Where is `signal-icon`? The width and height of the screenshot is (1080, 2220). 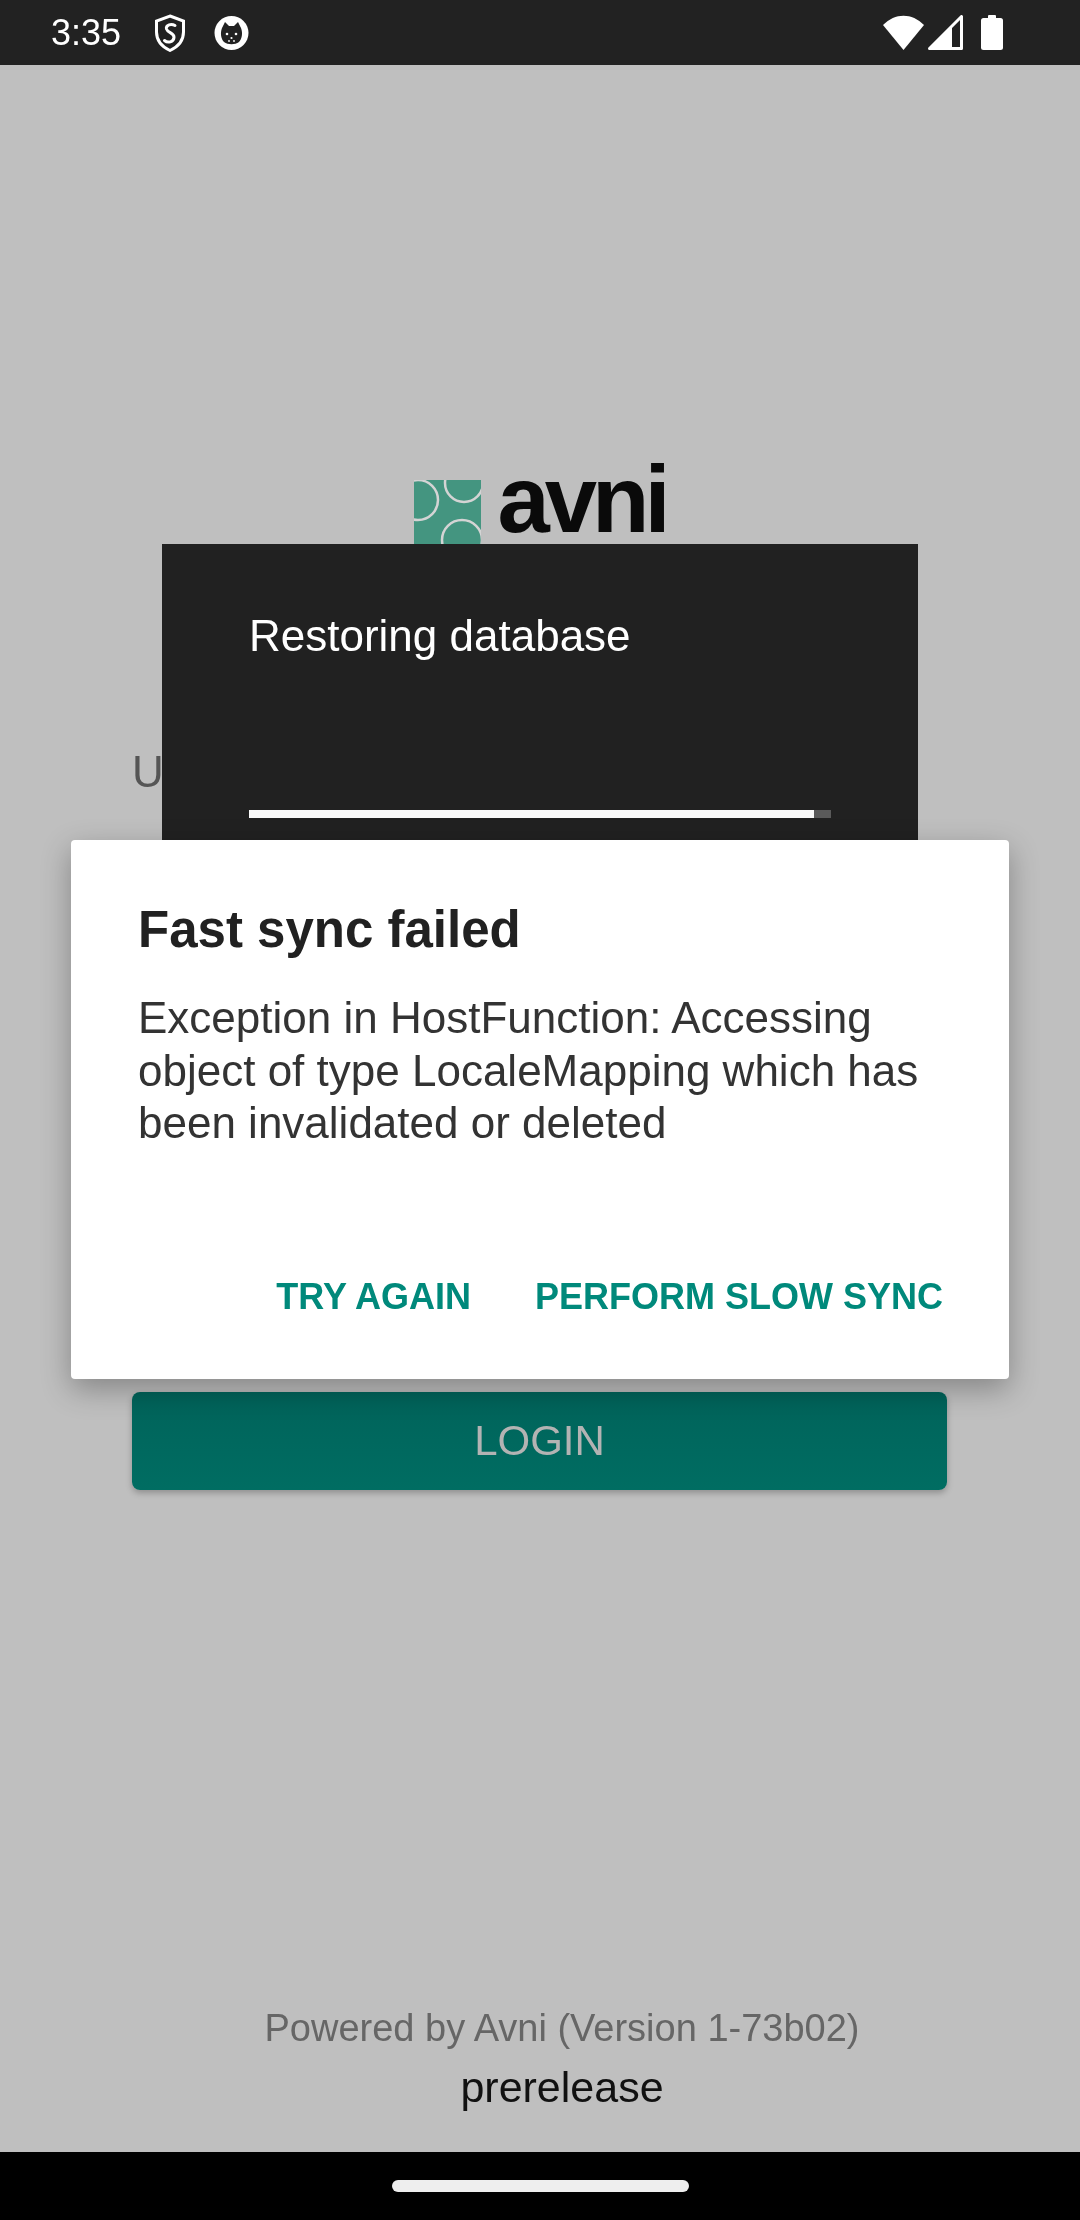
signal-icon is located at coordinates (945, 32).